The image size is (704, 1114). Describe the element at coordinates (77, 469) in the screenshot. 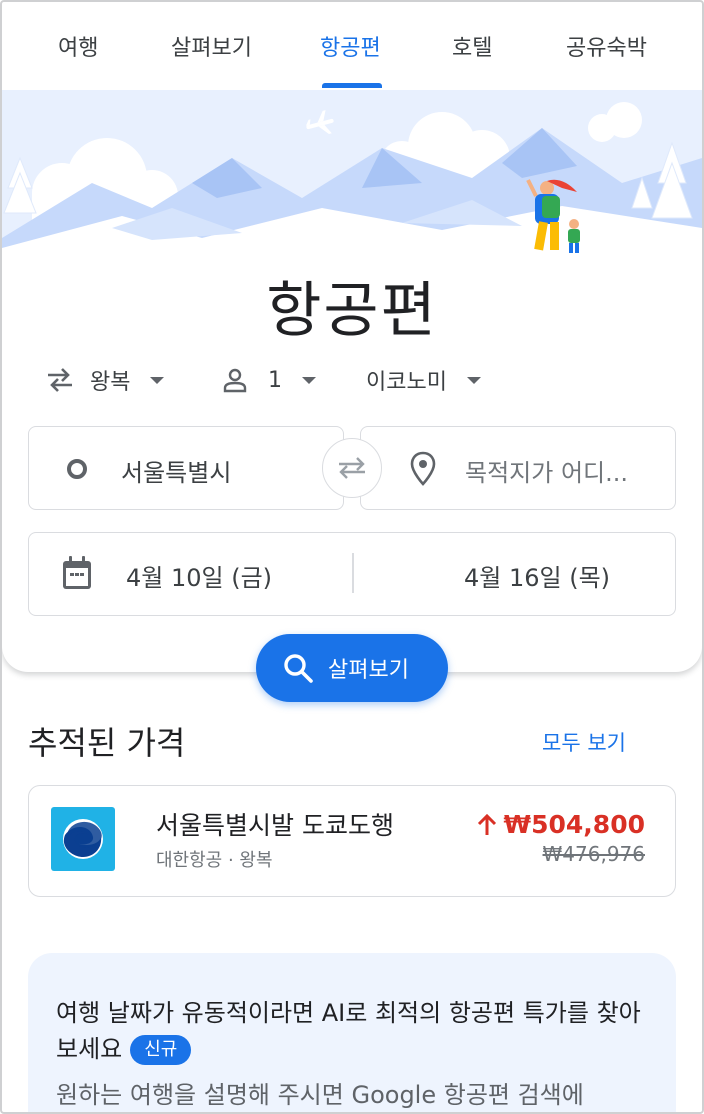

I see `origin-circle-icon` at that location.